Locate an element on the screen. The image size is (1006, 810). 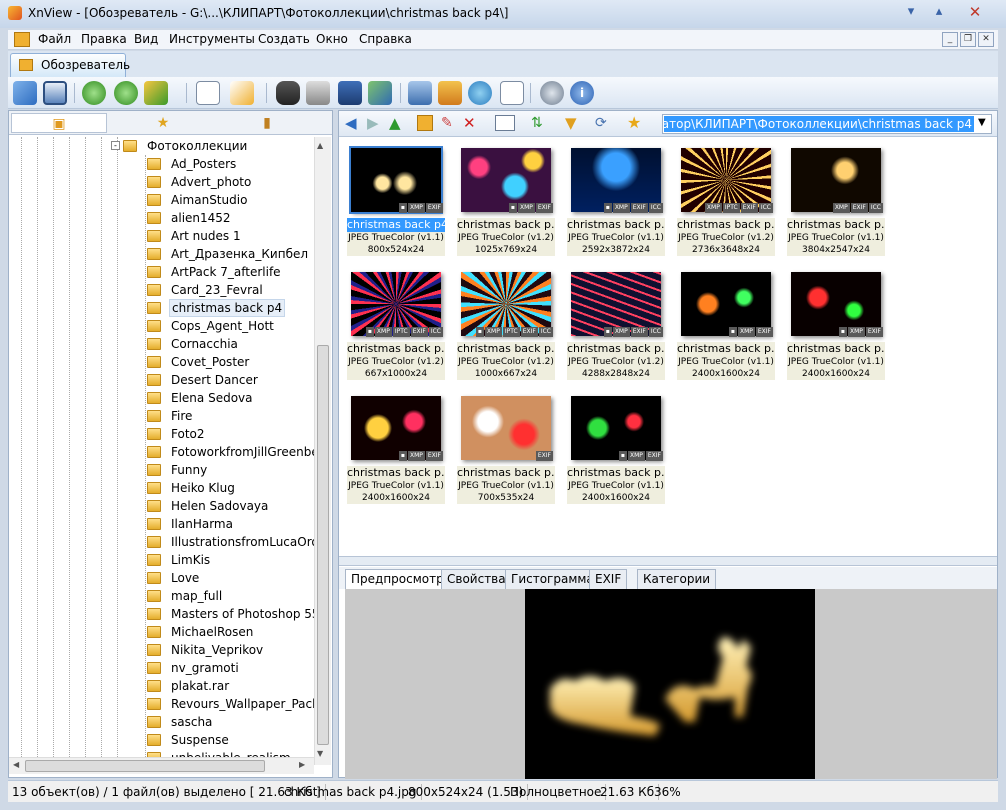
folders-icon: ▣ is located at coordinates (59, 124).